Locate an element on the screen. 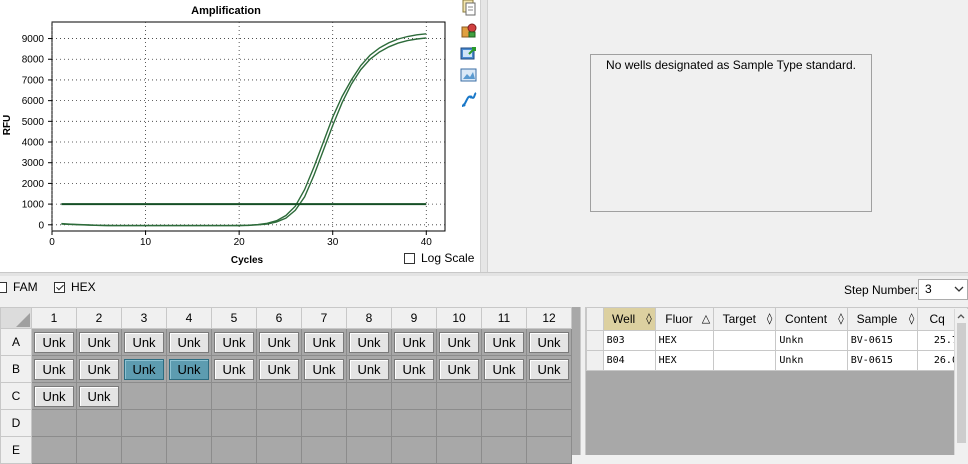 This screenshot has height=464, width=968. plate-column-header: 2 is located at coordinates (99, 318).